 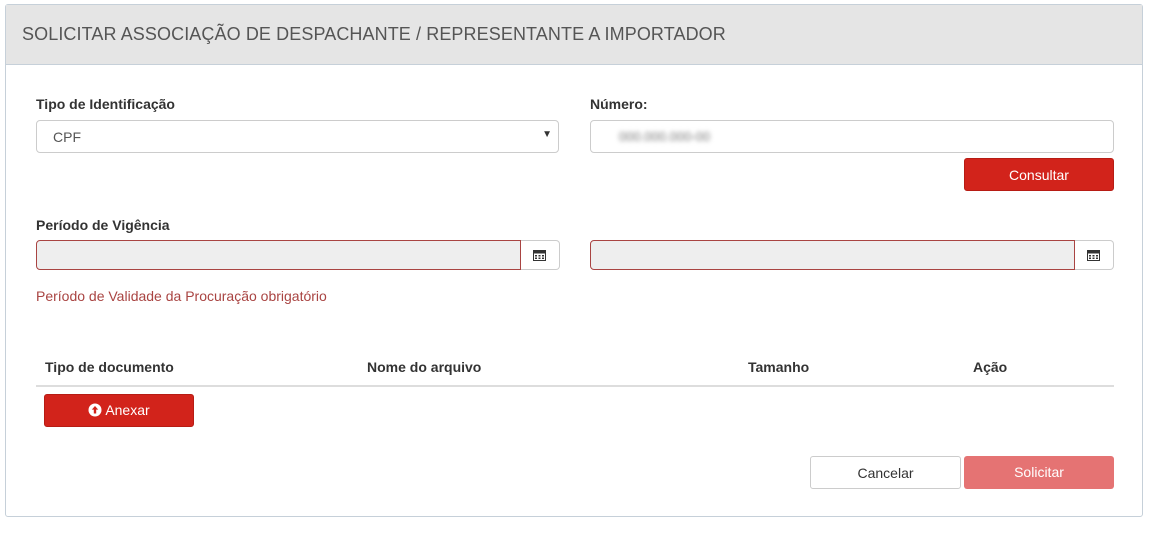 I want to click on start-date-calendar-button, so click(x=540, y=255).